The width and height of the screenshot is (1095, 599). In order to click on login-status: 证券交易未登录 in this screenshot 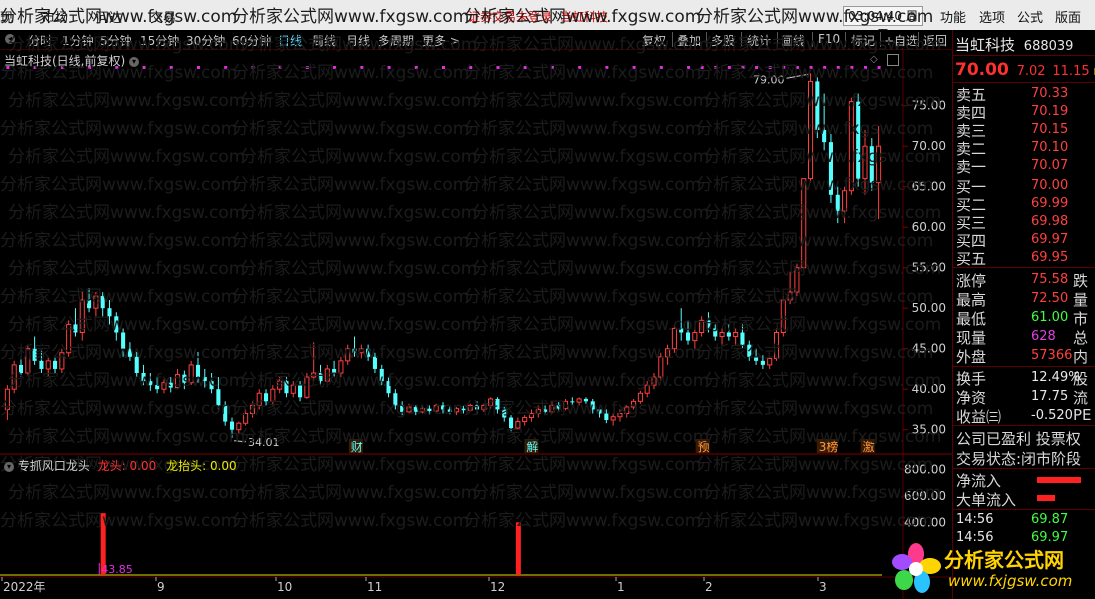, I will do `click(510, 16)`.